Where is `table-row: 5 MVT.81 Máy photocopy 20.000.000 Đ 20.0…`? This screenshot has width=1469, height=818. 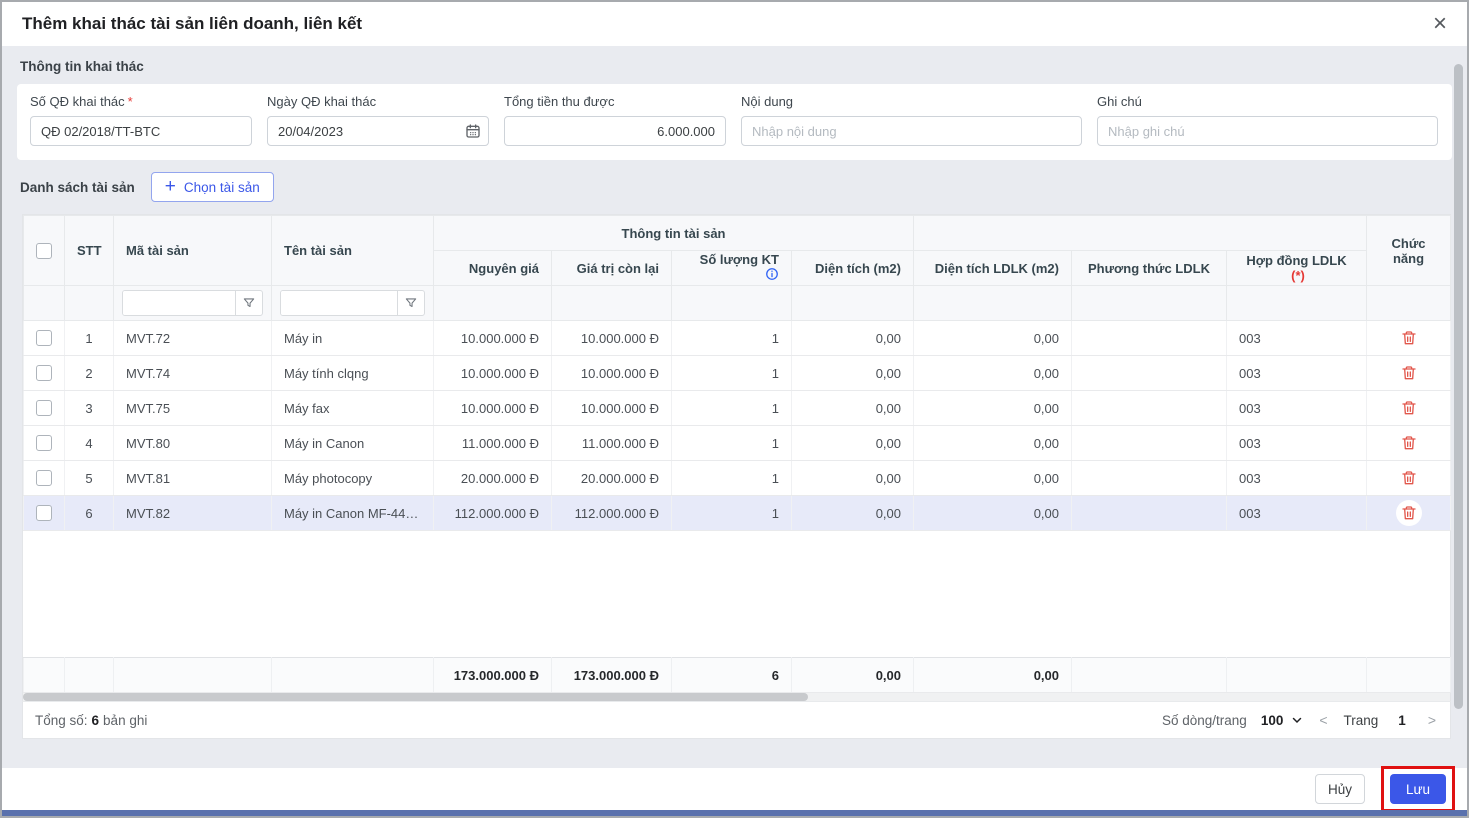
table-row: 5 MVT.81 Máy photocopy 20.000.000 Đ 20.0… is located at coordinates (737, 478).